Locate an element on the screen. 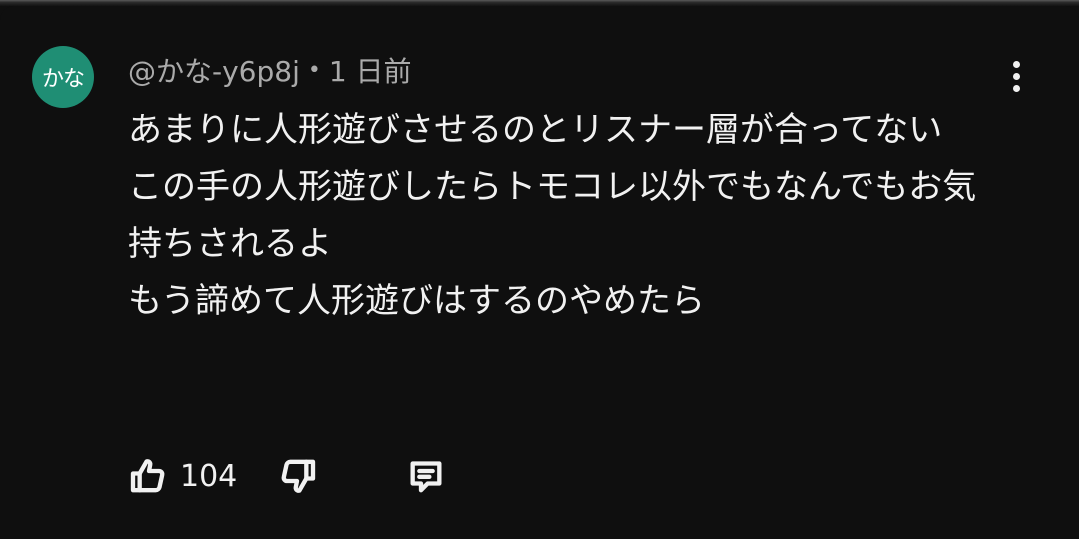 This screenshot has height=539, width=1079. like-button is located at coordinates (148, 476).